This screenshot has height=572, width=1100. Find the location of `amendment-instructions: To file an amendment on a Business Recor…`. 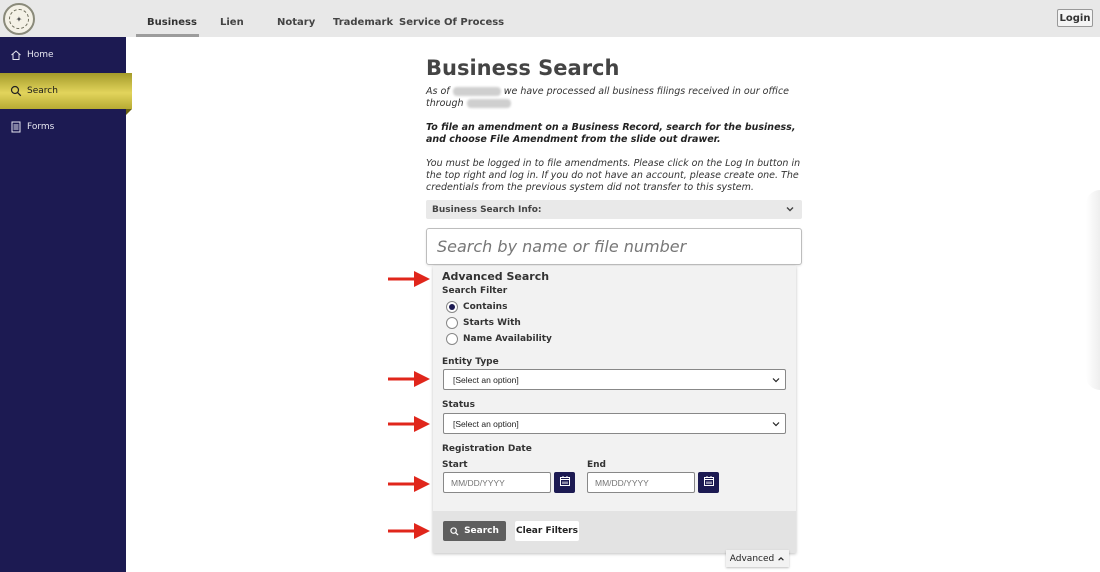

amendment-instructions: To file an amendment on a Business Recor… is located at coordinates (611, 133).